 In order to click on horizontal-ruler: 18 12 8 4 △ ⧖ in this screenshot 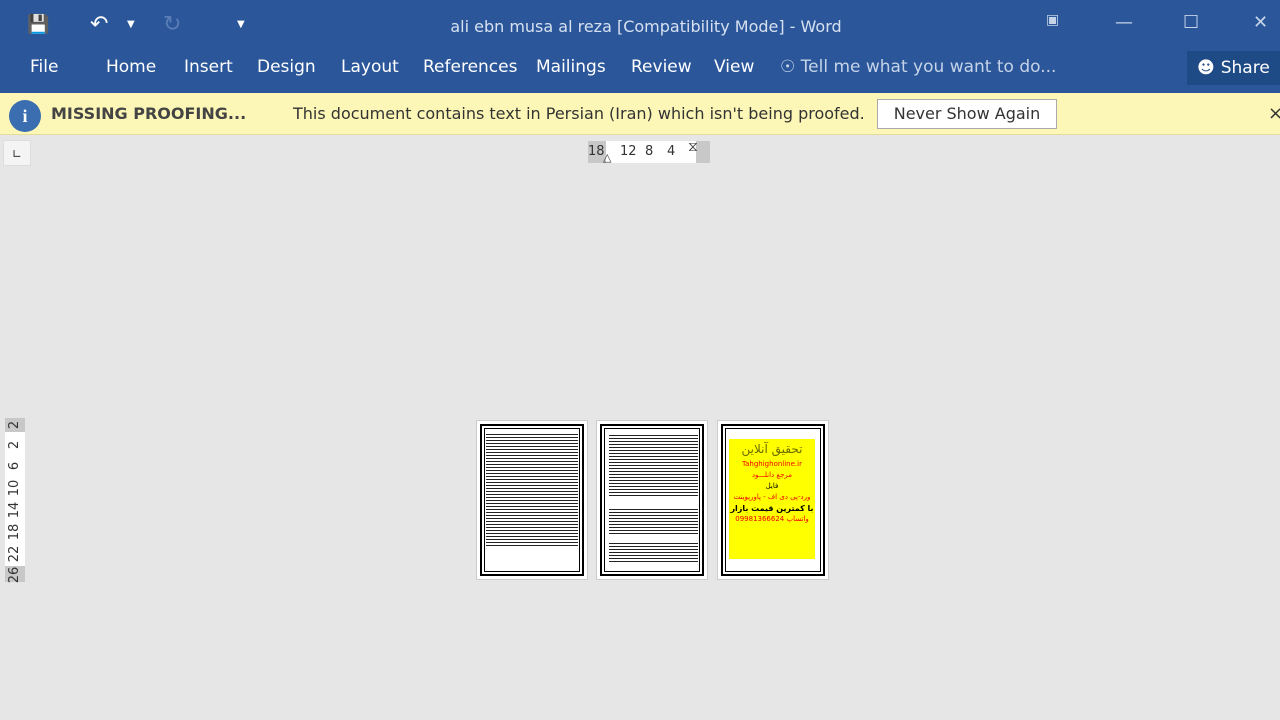, I will do `click(649, 151)`.